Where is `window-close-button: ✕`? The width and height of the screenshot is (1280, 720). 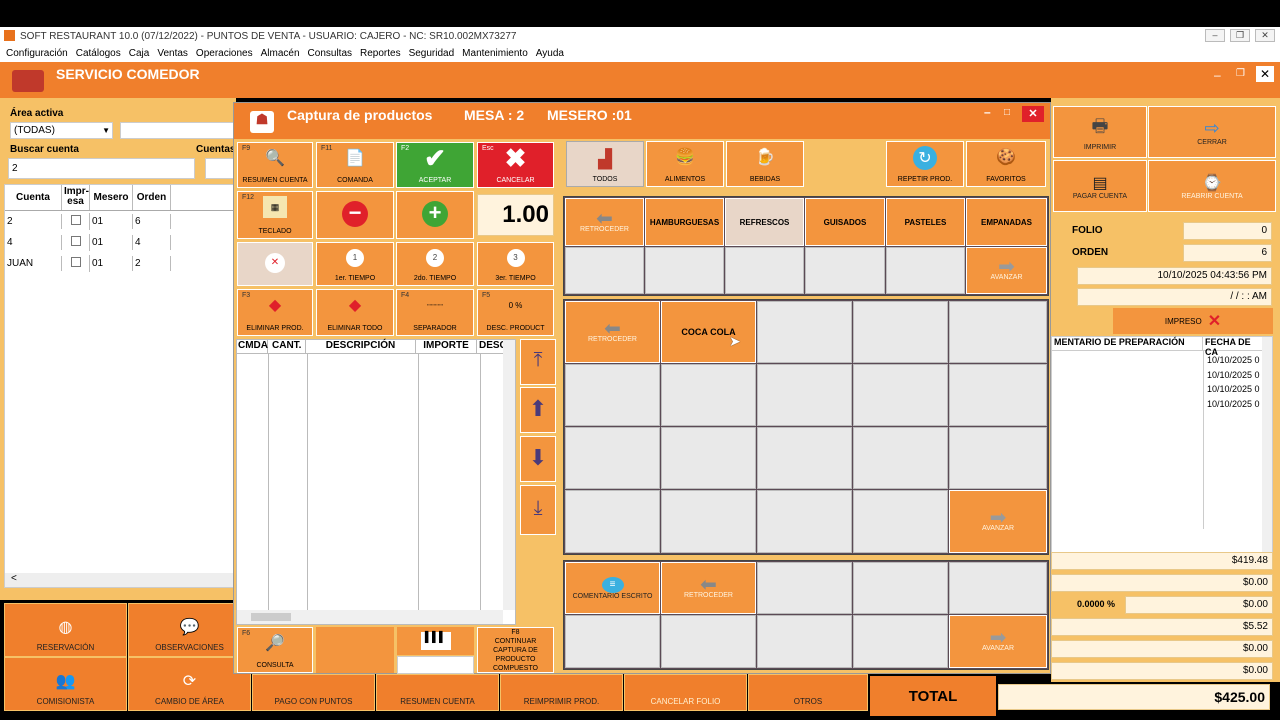
window-close-button: ✕ is located at coordinates (1265, 74).